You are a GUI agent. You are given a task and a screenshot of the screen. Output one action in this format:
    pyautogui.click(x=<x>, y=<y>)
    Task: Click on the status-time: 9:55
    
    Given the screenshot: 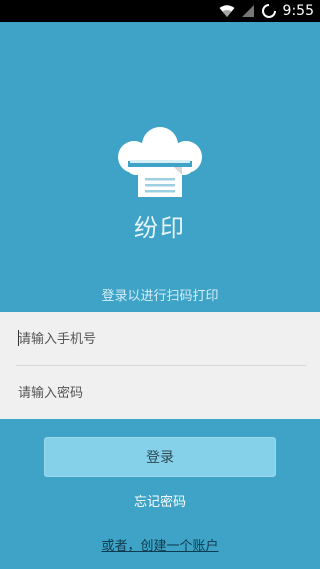 What is the action you would take?
    pyautogui.click(x=298, y=11)
    